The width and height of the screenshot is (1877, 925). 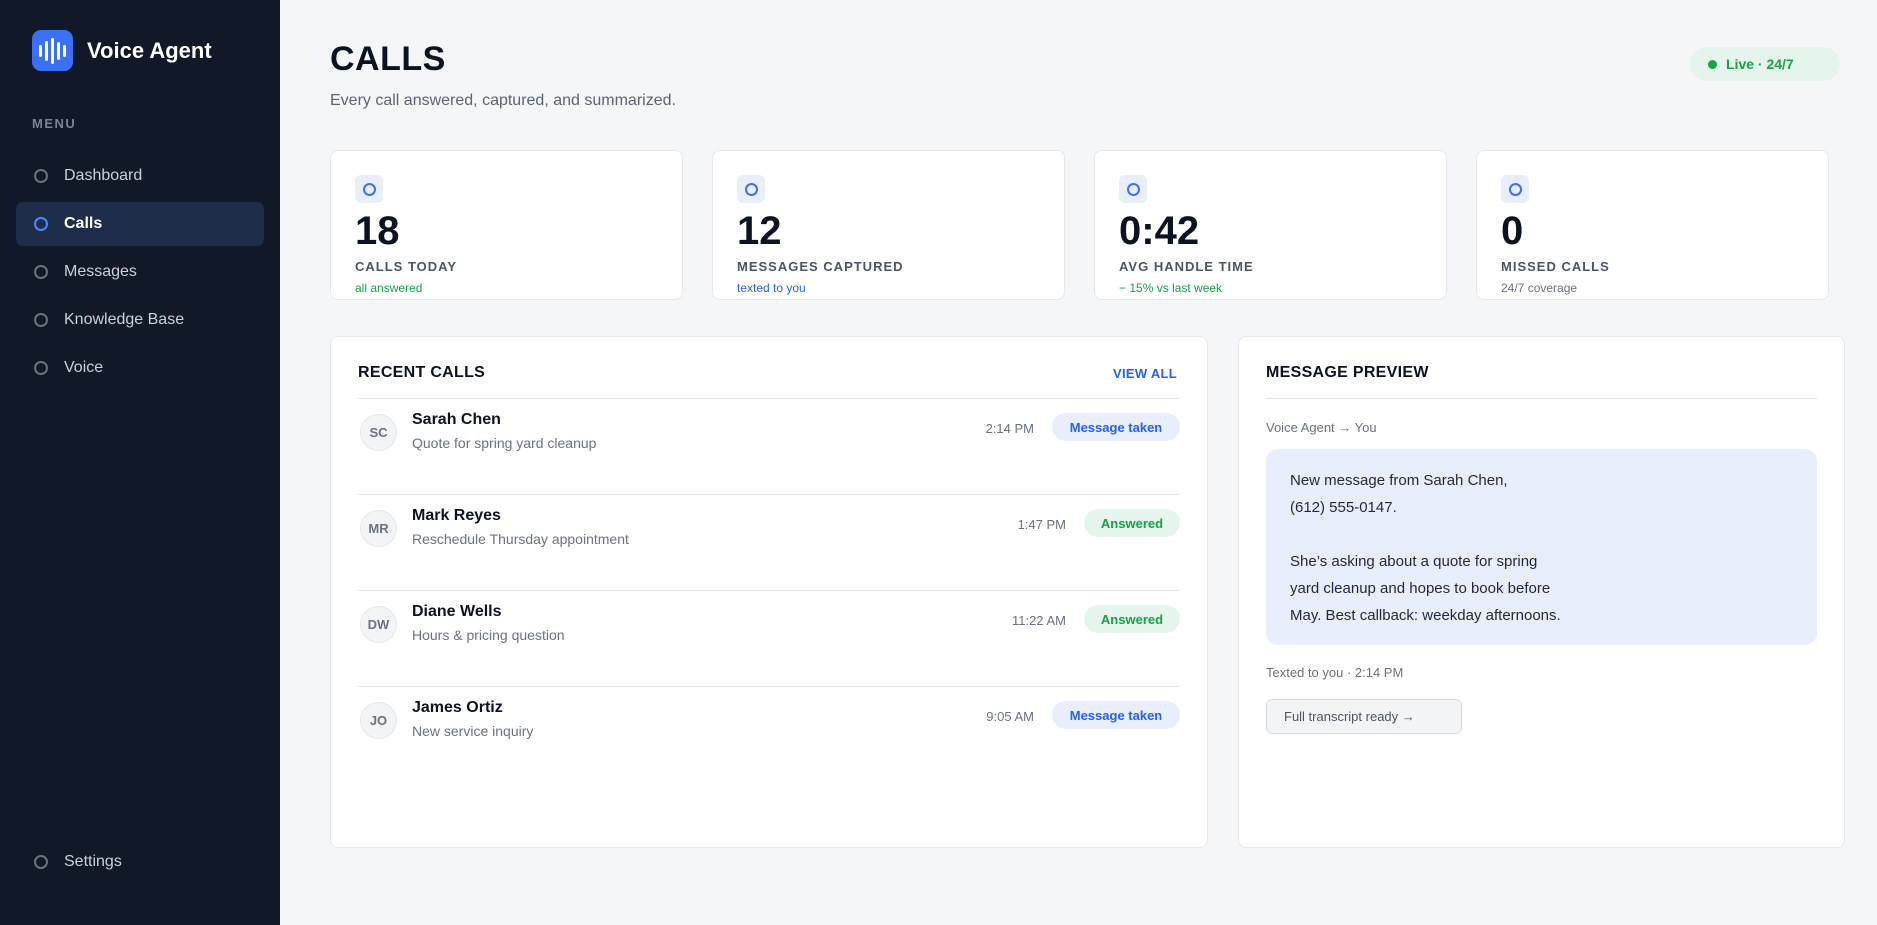 What do you see at coordinates (888, 225) in the screenshot?
I see `stat-card-messages-captured: 12 MESSAGES CAPTURED texted to you` at bounding box center [888, 225].